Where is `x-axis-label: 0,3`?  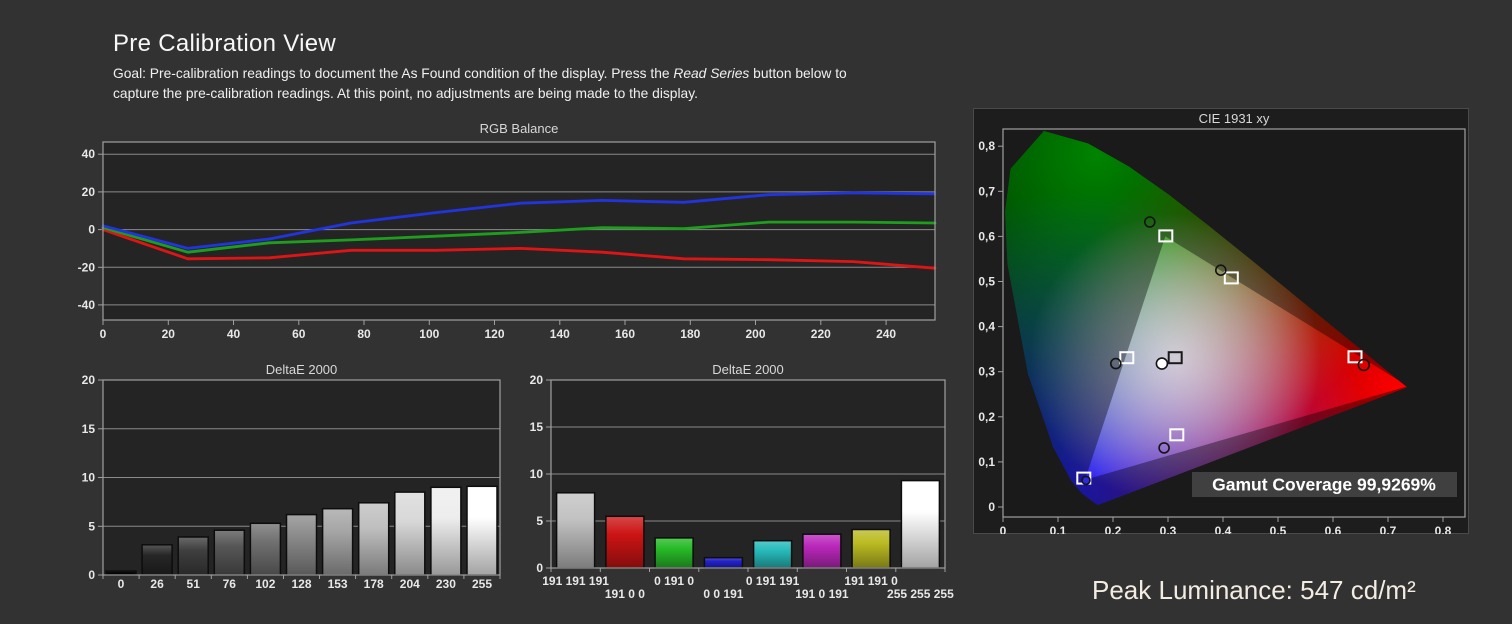 x-axis-label: 0,3 is located at coordinates (1168, 529).